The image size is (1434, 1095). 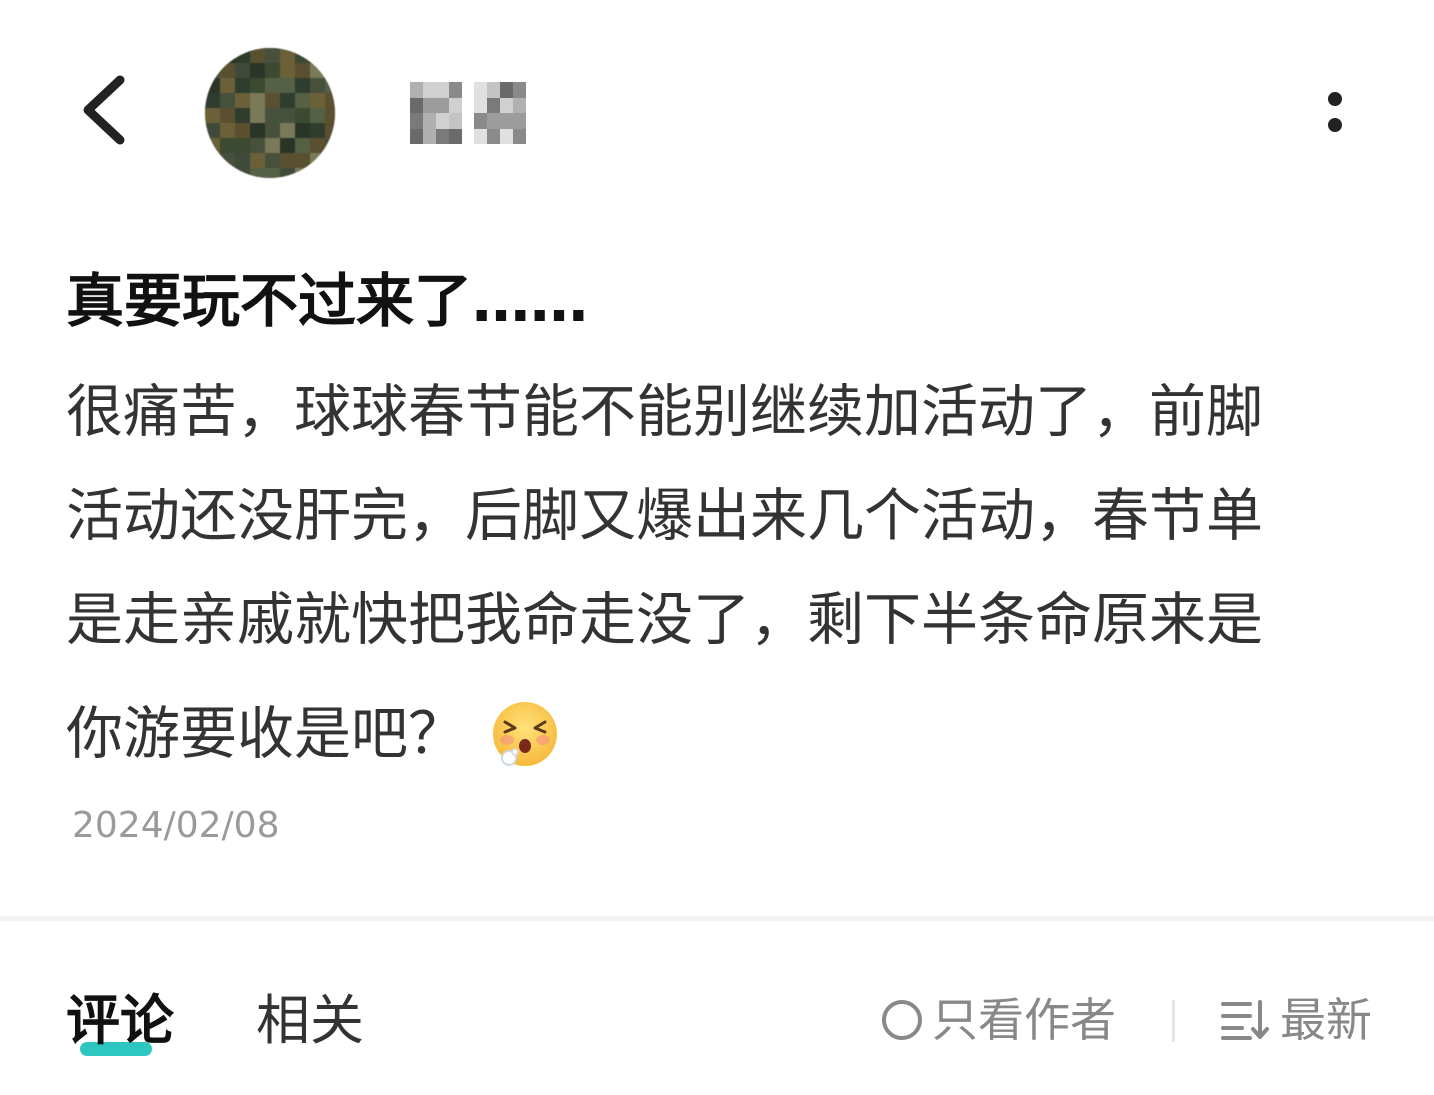 I want to click on chevron-left-icon, so click(x=104, y=110).